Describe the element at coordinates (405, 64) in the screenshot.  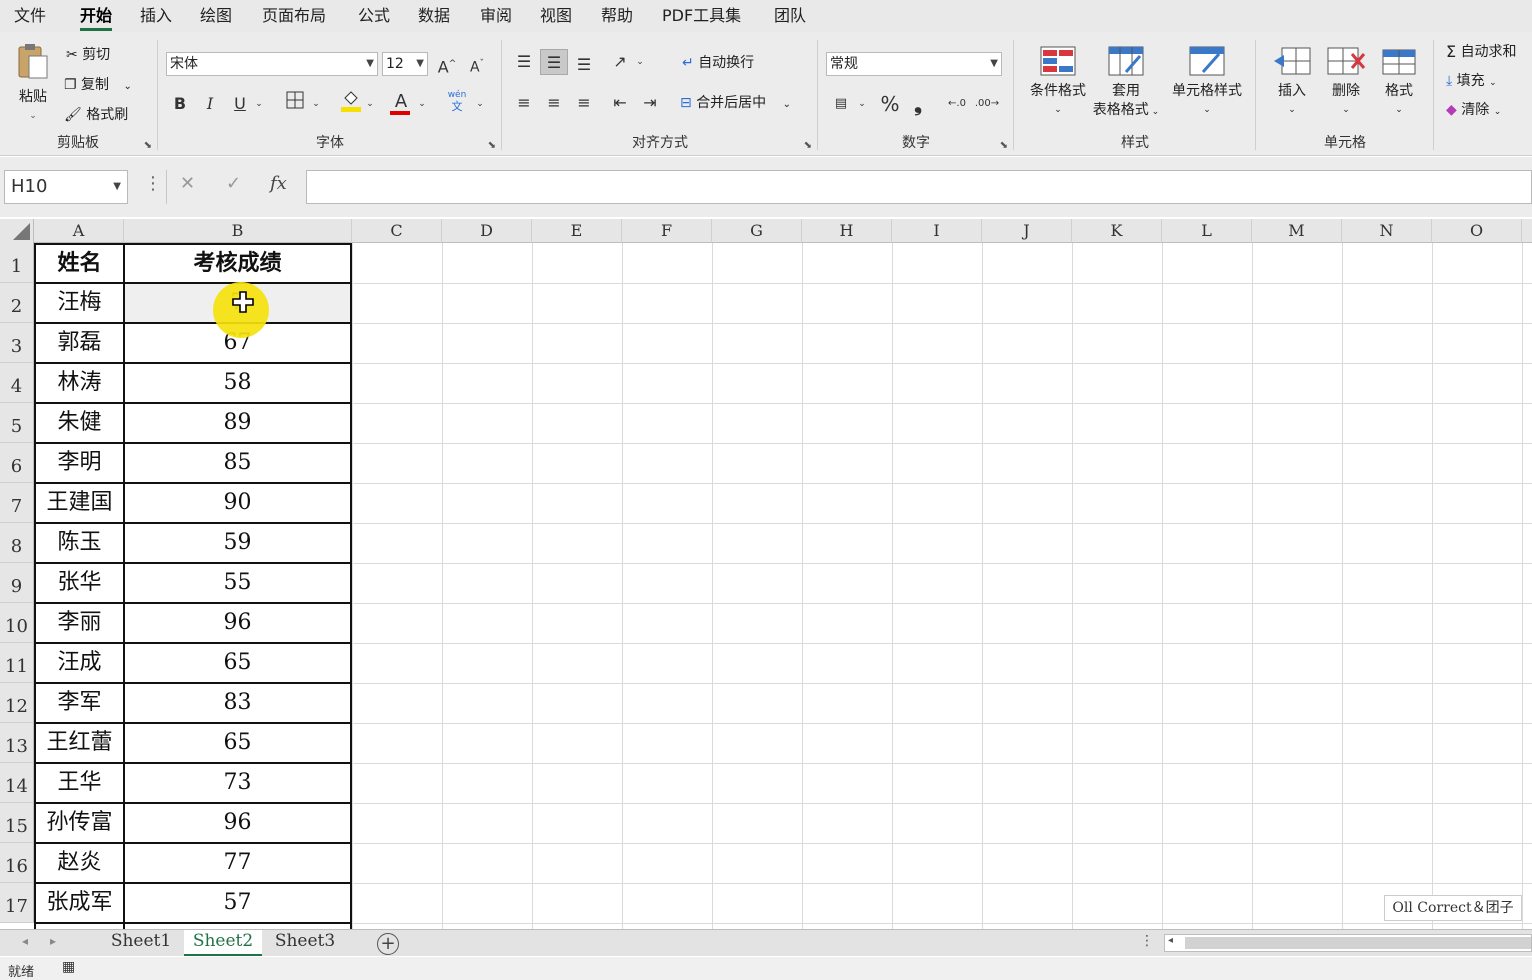
I see `font-size-select: 12 ▼` at that location.